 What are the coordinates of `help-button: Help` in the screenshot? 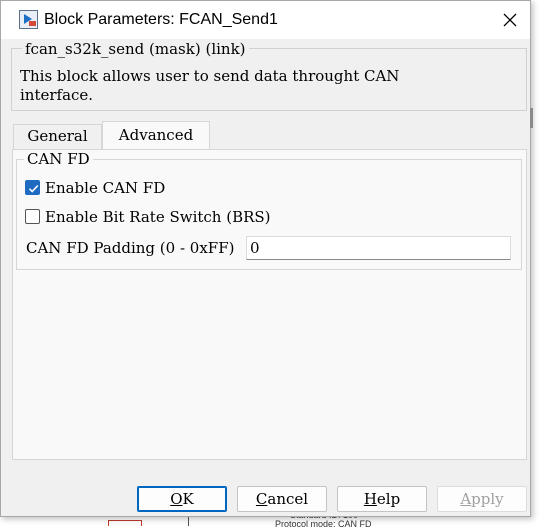 It's located at (382, 499).